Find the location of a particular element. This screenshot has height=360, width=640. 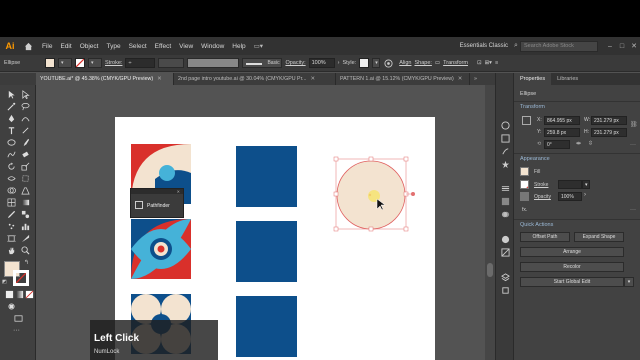

perspective-grid-tool-icon is located at coordinates (25, 190).